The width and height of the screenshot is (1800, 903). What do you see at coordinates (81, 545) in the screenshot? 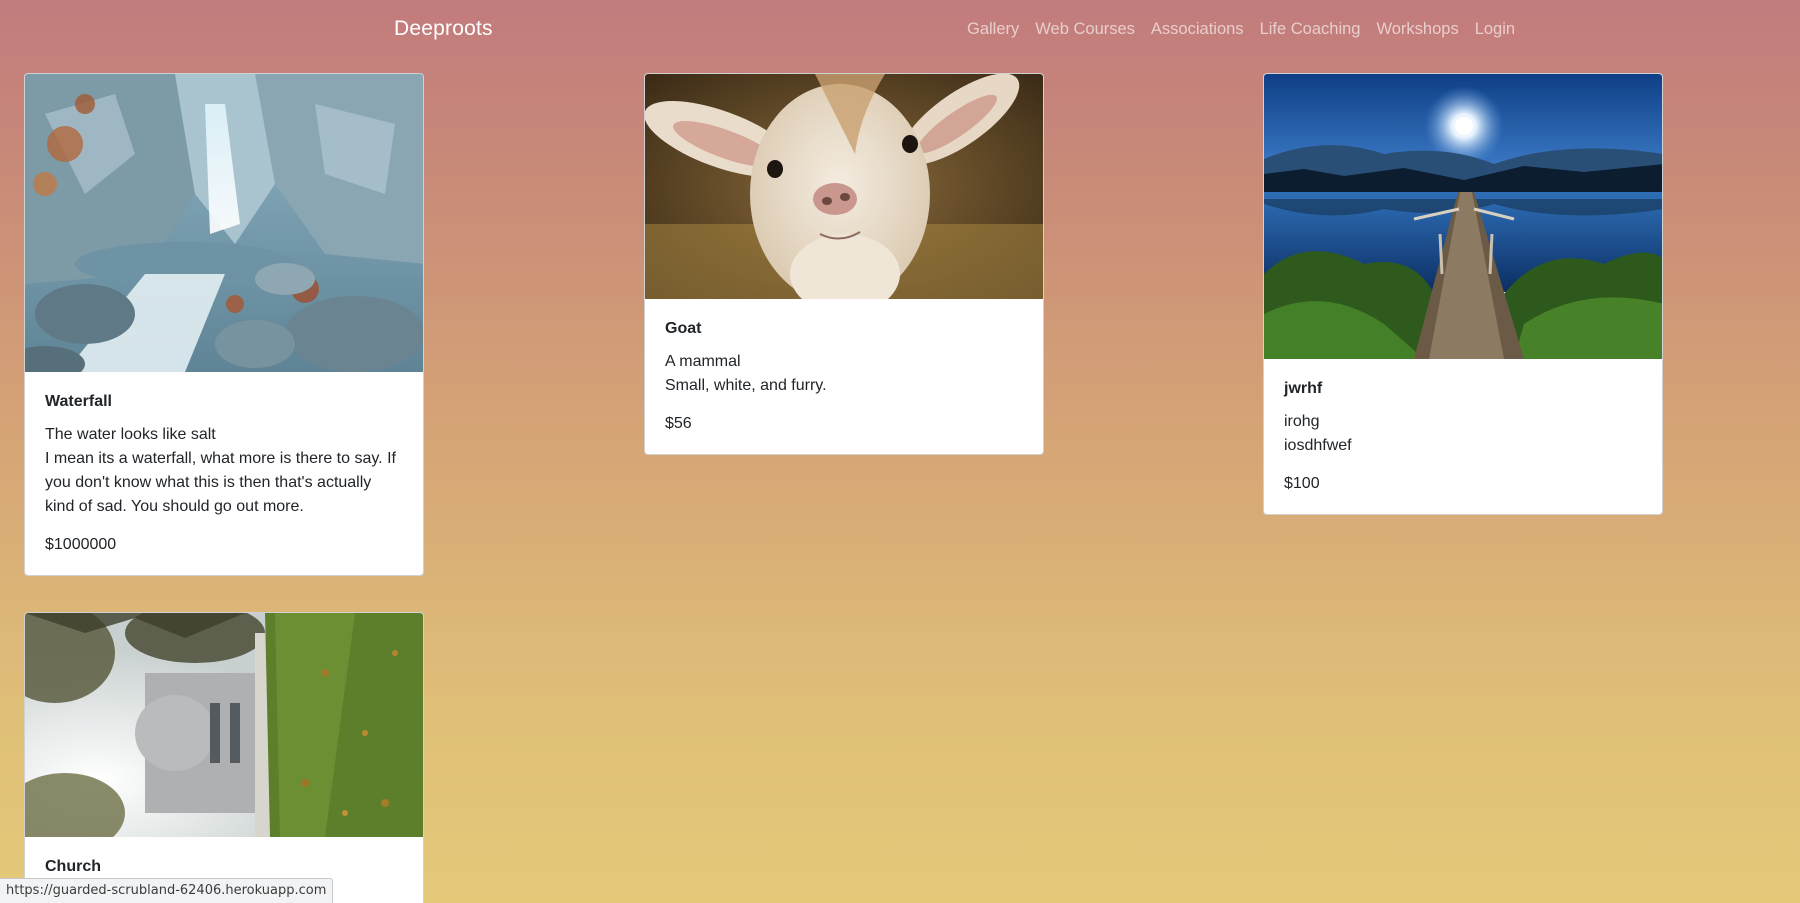
I see `card-price: $1000000` at bounding box center [81, 545].